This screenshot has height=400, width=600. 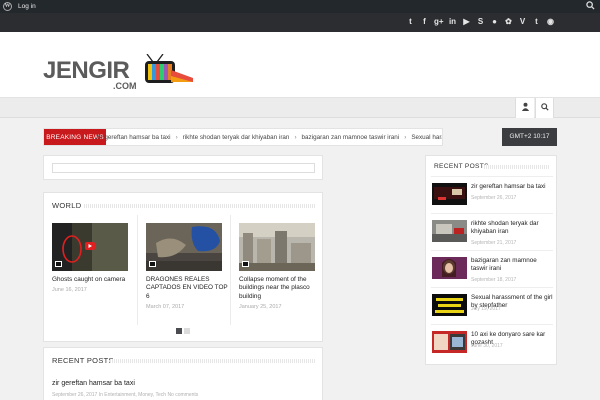 What do you see at coordinates (544, 108) in the screenshot?
I see `nav-search-icon` at bounding box center [544, 108].